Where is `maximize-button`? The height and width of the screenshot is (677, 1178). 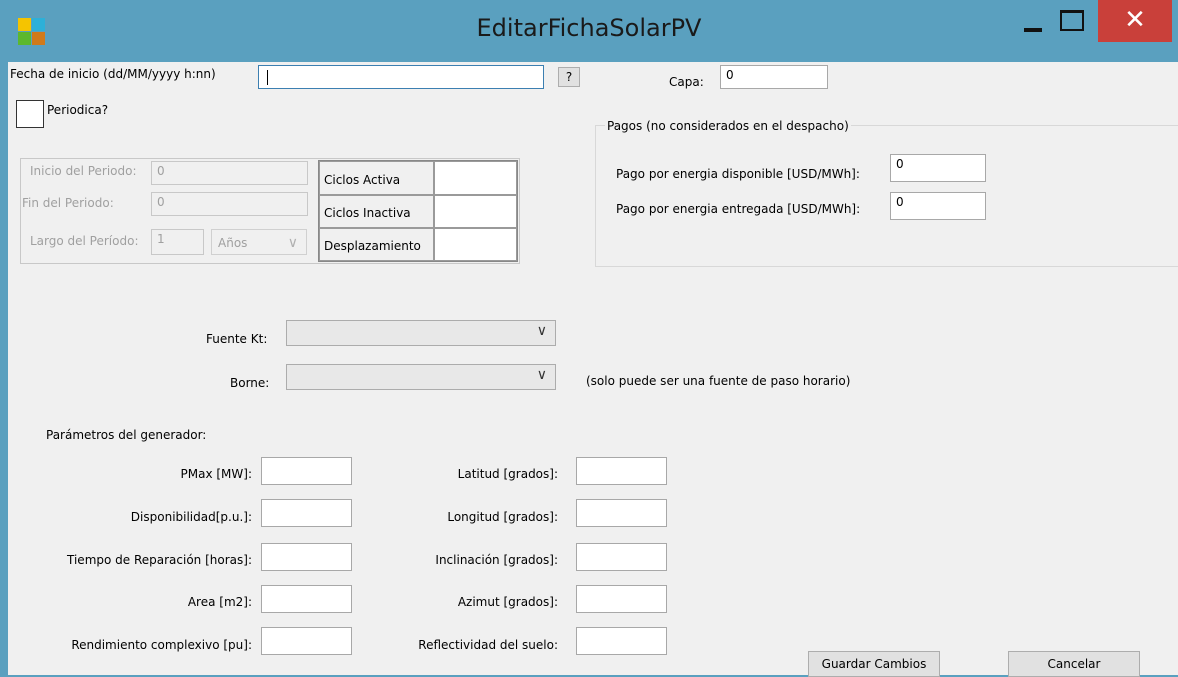 maximize-button is located at coordinates (1073, 25).